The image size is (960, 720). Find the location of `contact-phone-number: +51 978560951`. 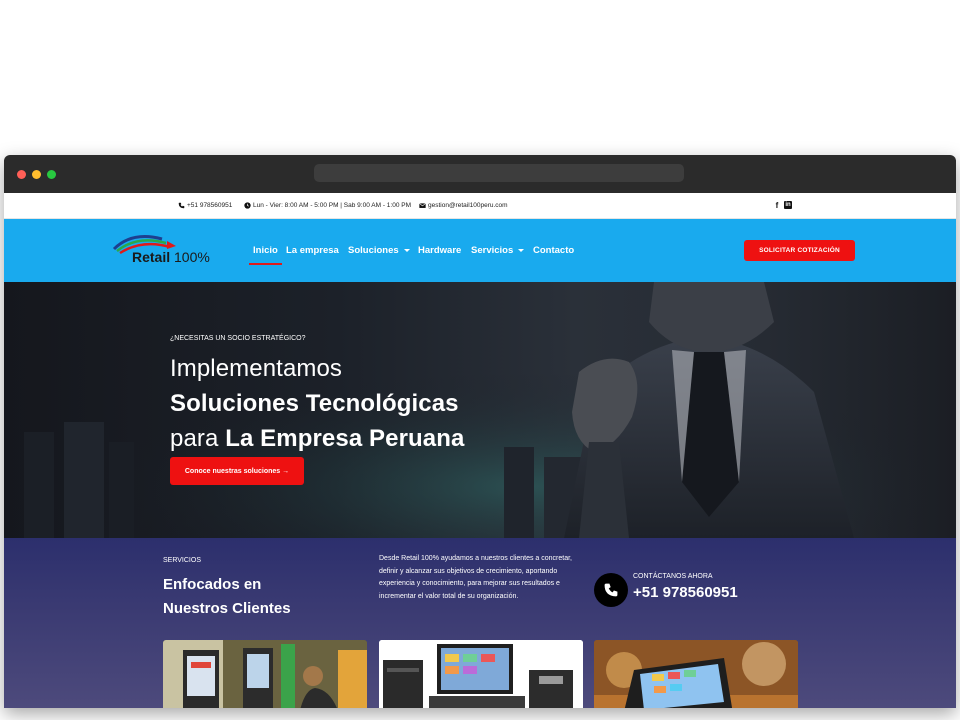

contact-phone-number: +51 978560951 is located at coordinates (685, 592).